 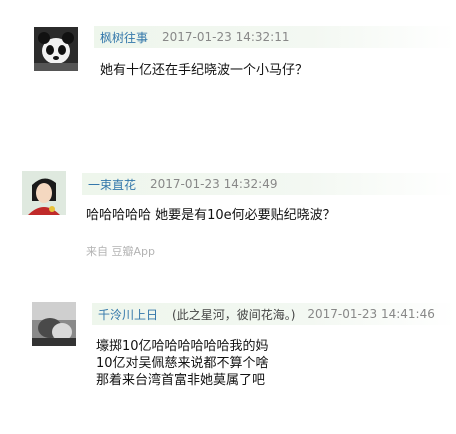 I want to click on username-link: 千泠川上日, so click(x=125, y=314).